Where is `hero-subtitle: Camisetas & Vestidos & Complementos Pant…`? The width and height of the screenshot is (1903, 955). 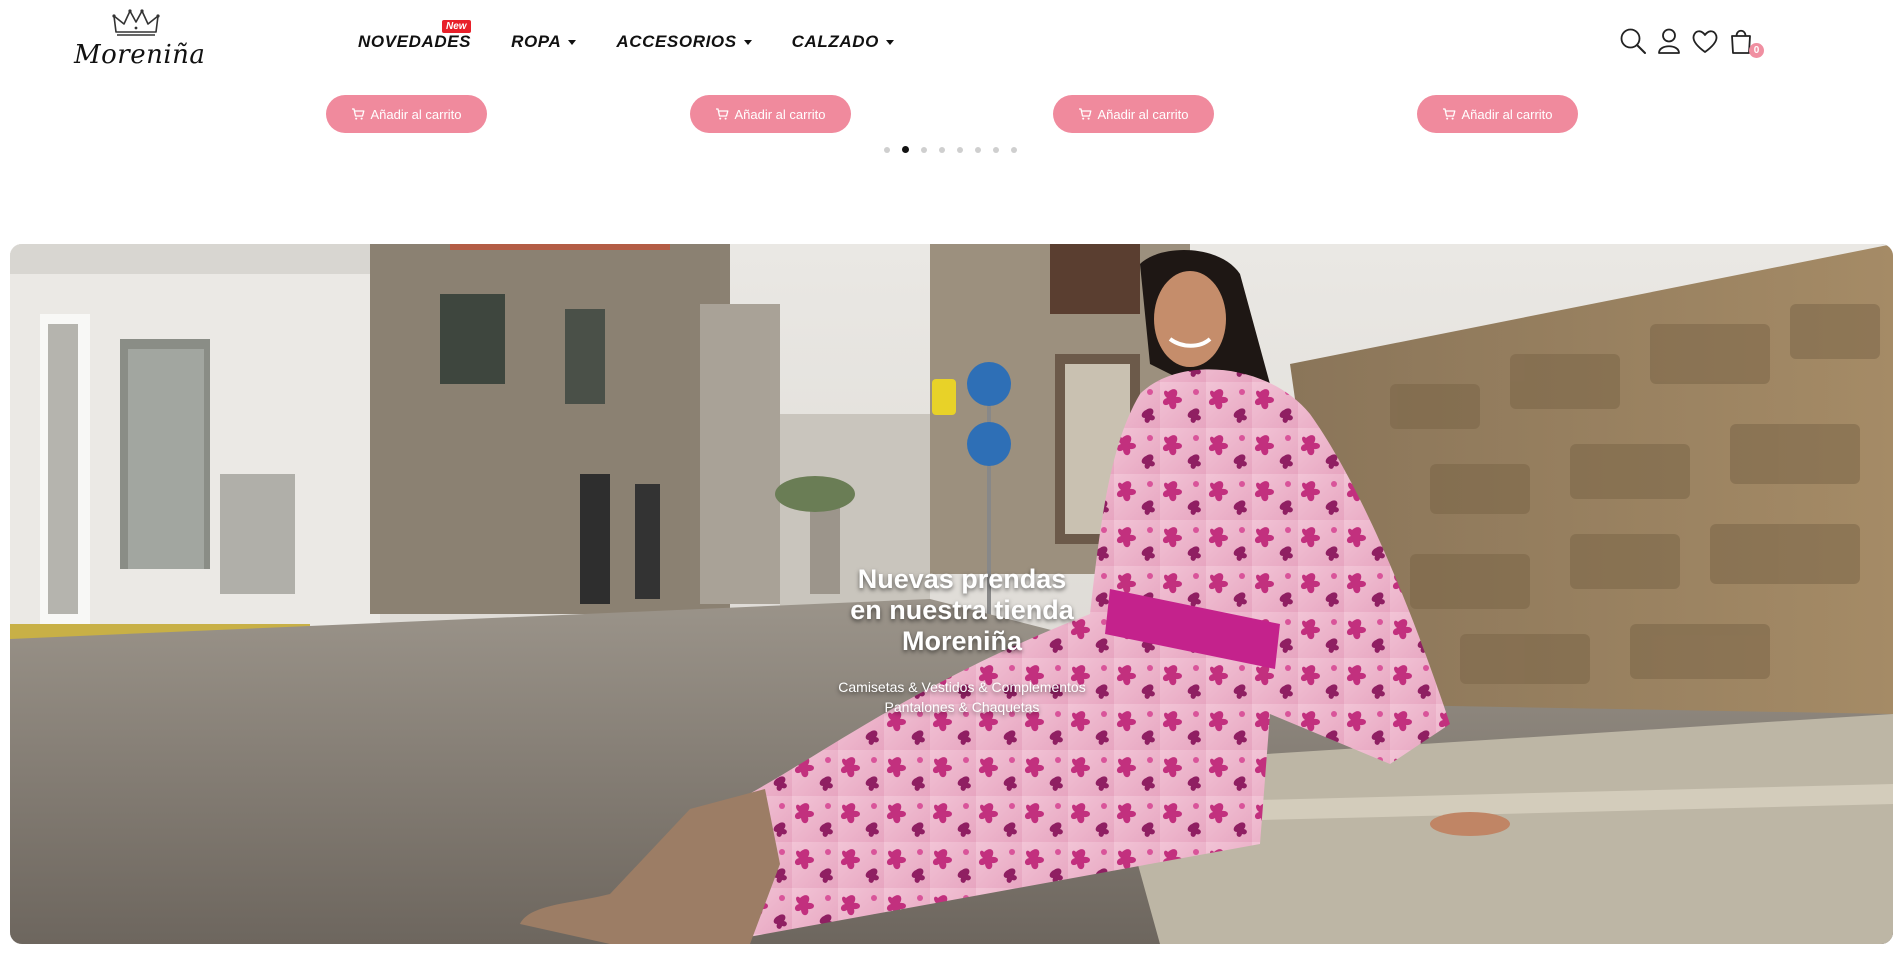 hero-subtitle: Camisetas & Vestidos & Complementos Pant… is located at coordinates (962, 697).